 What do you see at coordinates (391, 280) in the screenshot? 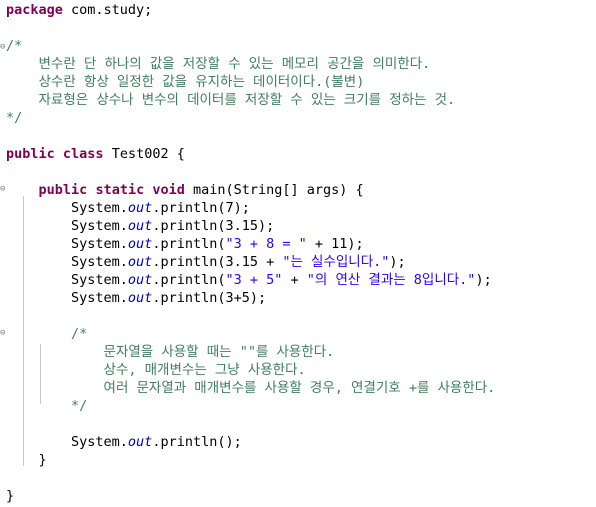
I see `code-token: "의 연산 결과는 8입니다."` at bounding box center [391, 280].